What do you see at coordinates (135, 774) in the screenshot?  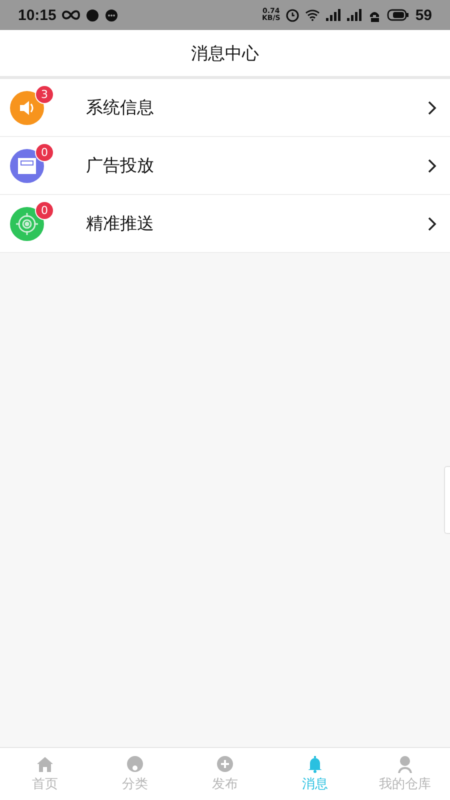 I see `tab: 分类` at bounding box center [135, 774].